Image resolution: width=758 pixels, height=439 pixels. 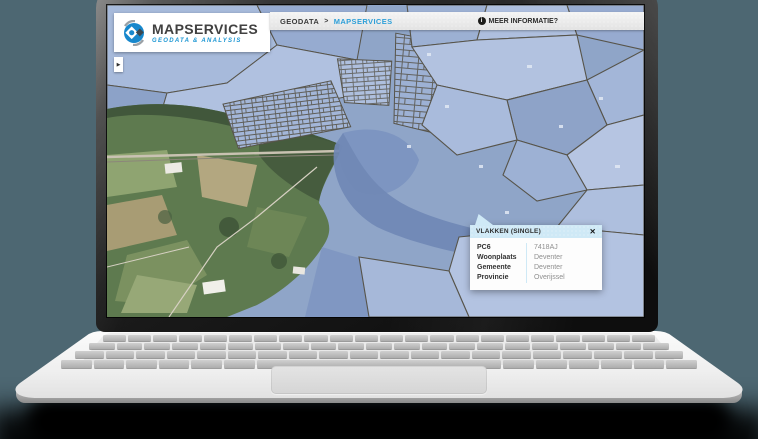 I want to click on more-info-link: i MEER INFORMATIE?, so click(x=517, y=21).